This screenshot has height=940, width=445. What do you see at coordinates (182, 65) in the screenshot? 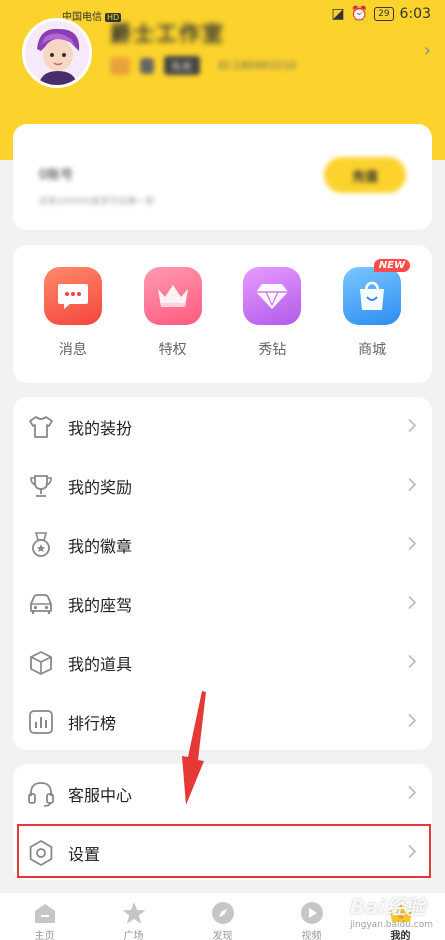
I see `user-tag: 队长` at bounding box center [182, 65].